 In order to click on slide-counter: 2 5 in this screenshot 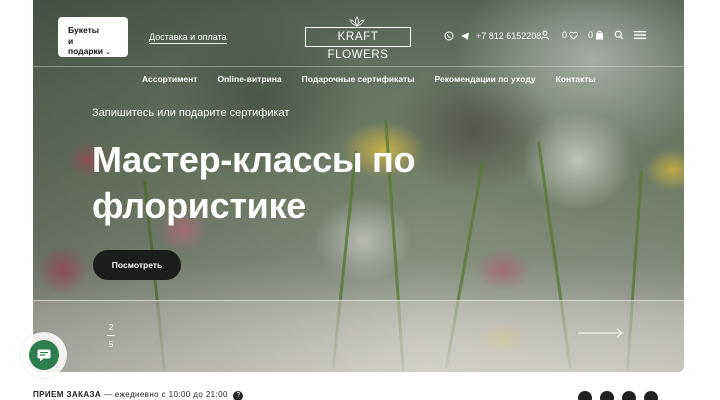, I will do `click(111, 335)`.